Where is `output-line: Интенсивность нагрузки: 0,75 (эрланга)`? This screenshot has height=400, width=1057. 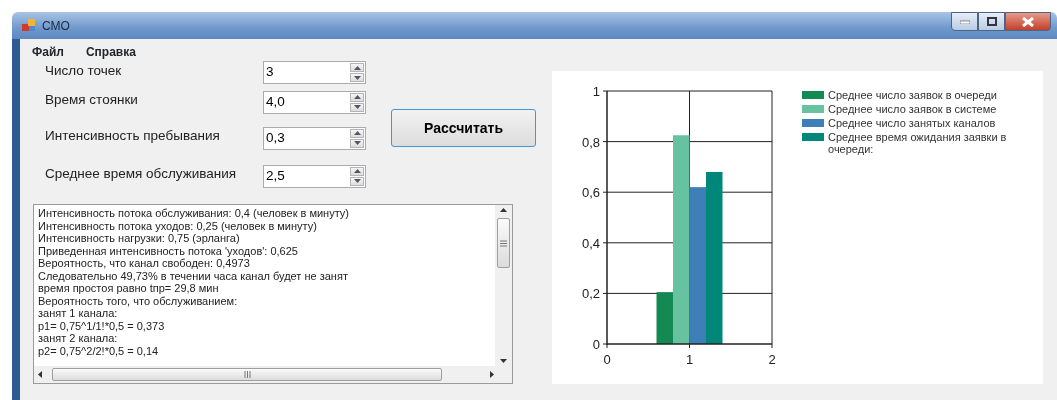
output-line: Интенсивность нагрузки: 0,75 (эрланга) is located at coordinates (139, 238).